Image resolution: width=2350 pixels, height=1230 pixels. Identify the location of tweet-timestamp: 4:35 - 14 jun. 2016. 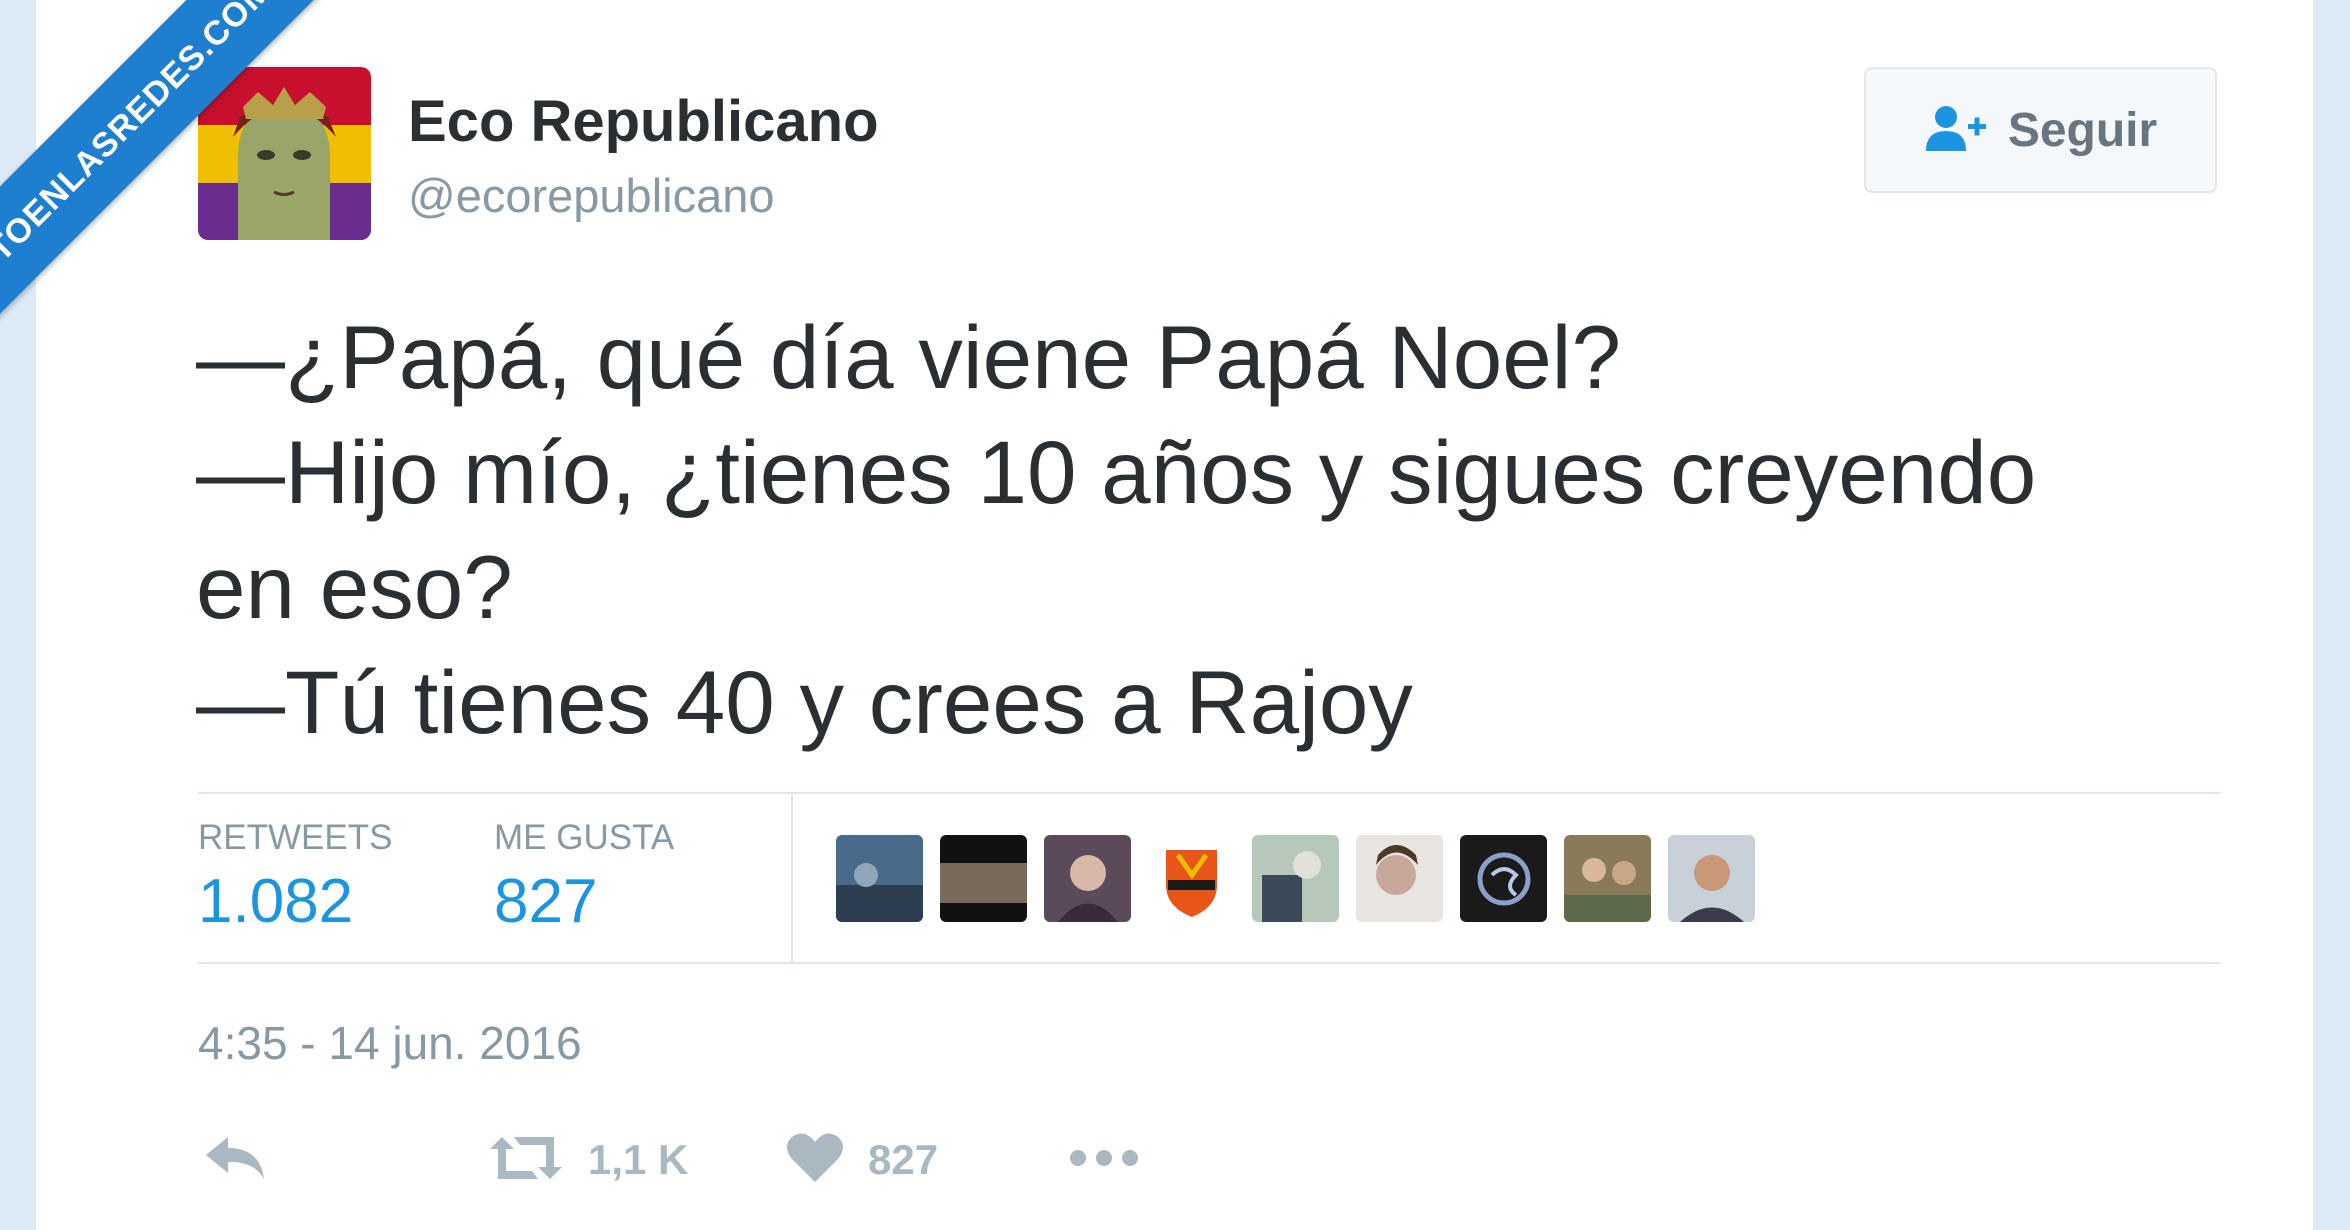
(390, 1043).